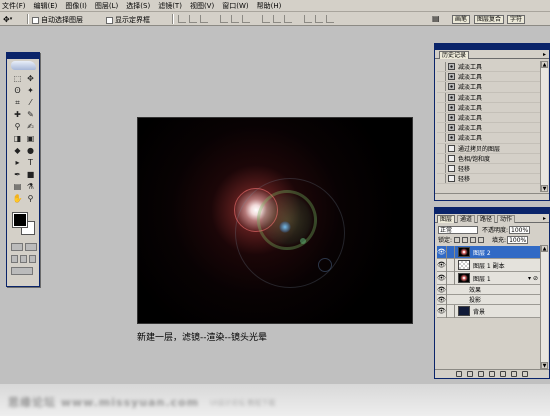  Describe the element at coordinates (170, 6) in the screenshot. I see `menu-item: 滤镜(T)` at that location.